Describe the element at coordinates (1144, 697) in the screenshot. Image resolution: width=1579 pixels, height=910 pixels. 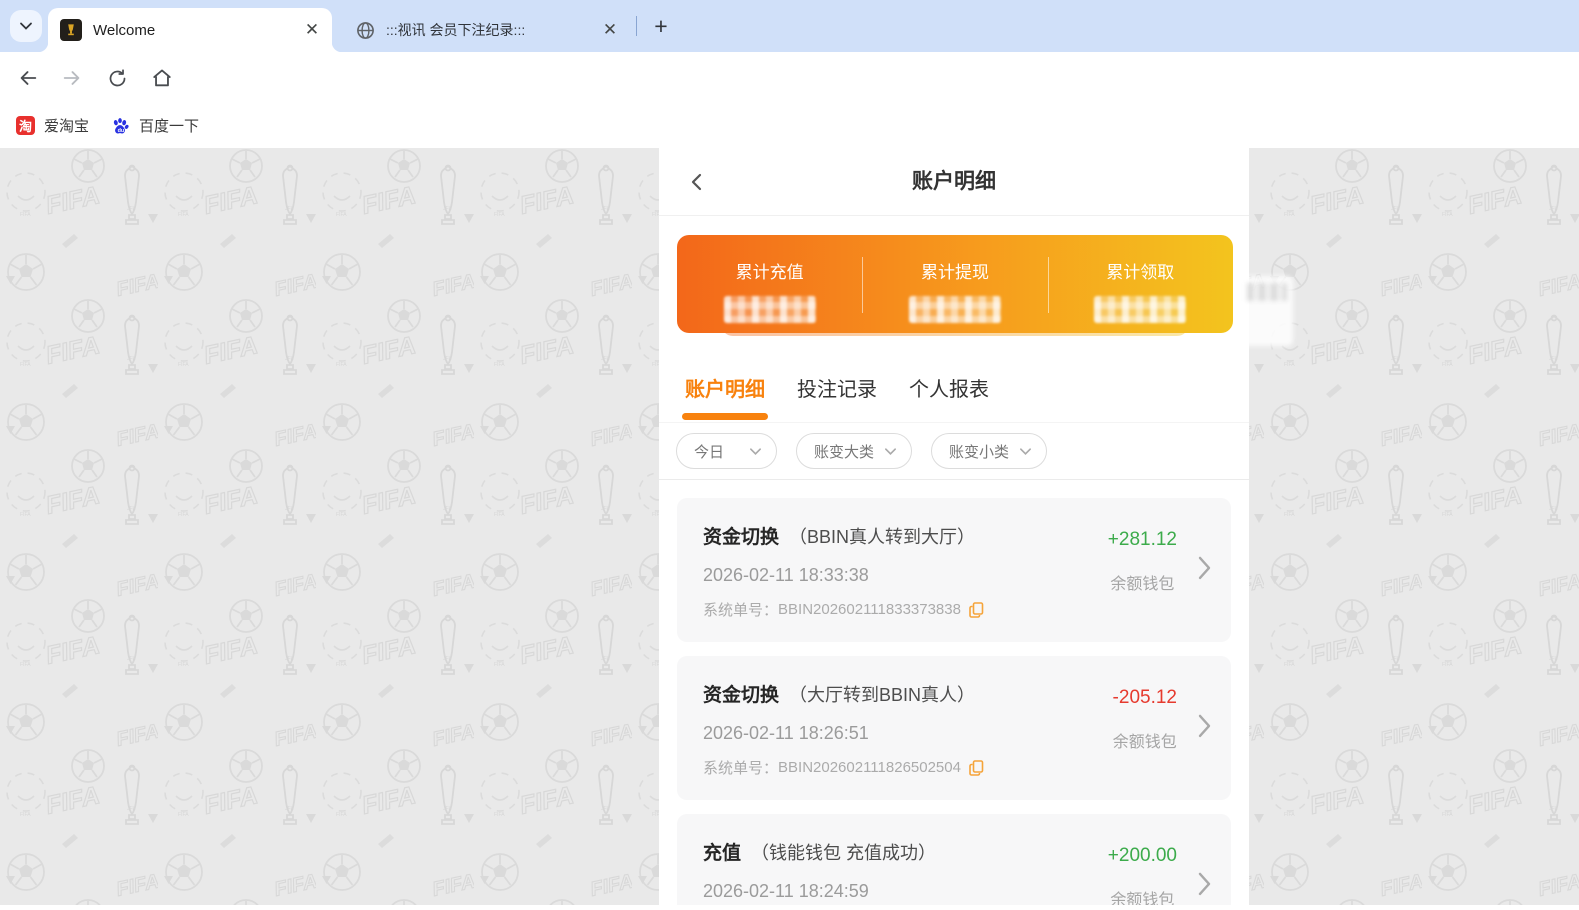
I see `record-amount: -205.12` at that location.